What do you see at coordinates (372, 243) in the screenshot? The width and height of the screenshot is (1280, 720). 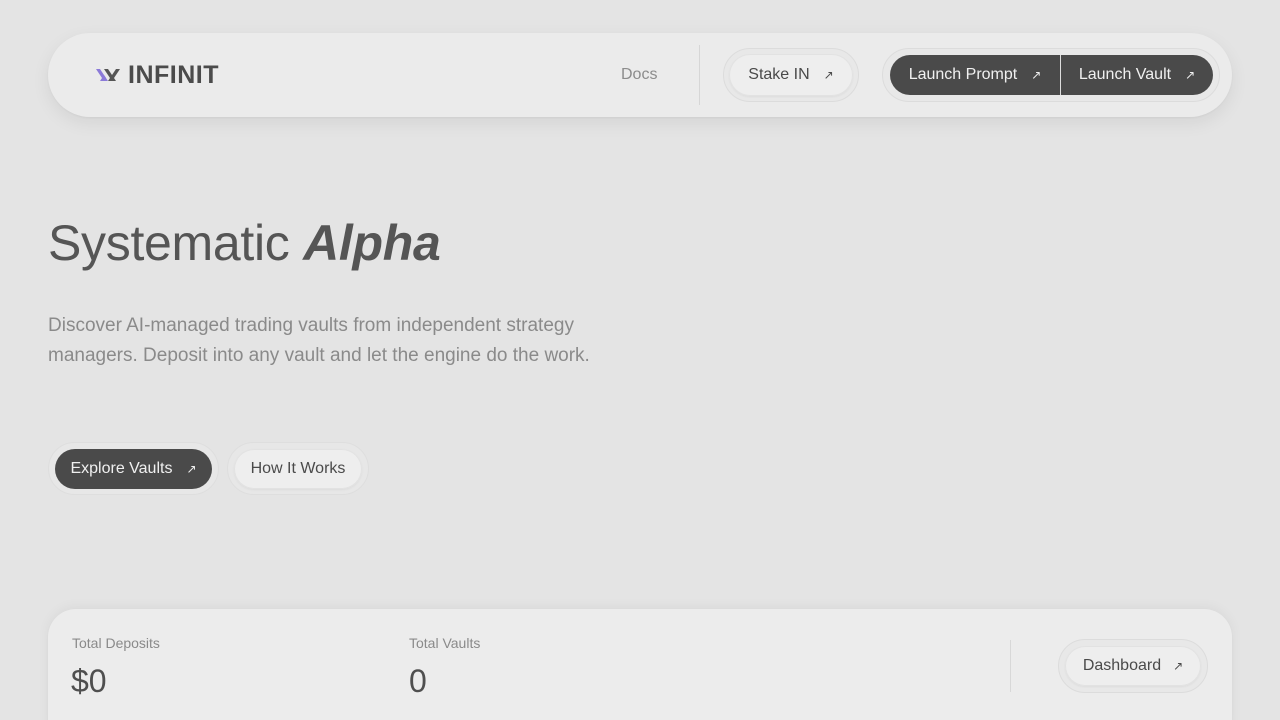 I see `hero-title-emphasis: Alpha` at bounding box center [372, 243].